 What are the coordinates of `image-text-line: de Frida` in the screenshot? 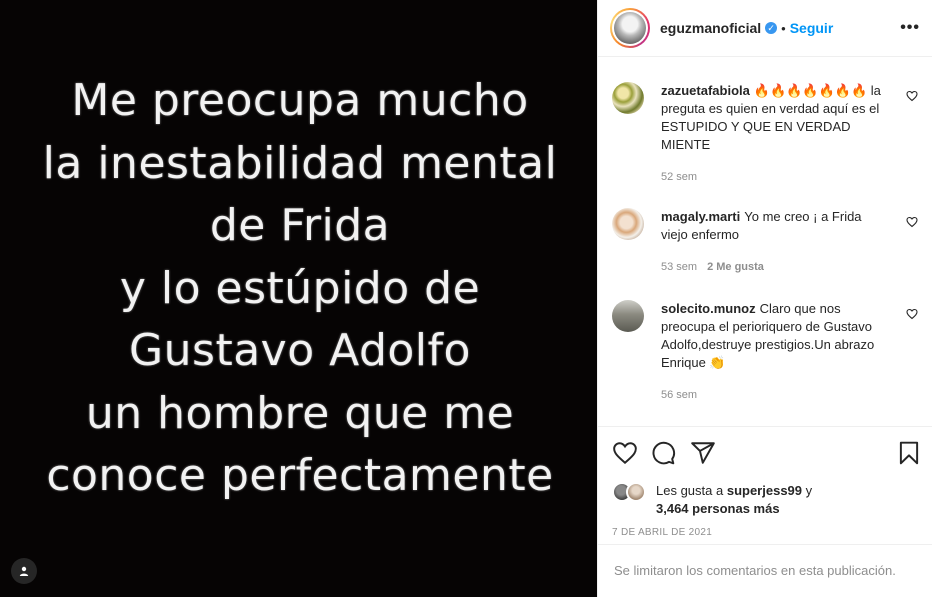 It's located at (300, 225).